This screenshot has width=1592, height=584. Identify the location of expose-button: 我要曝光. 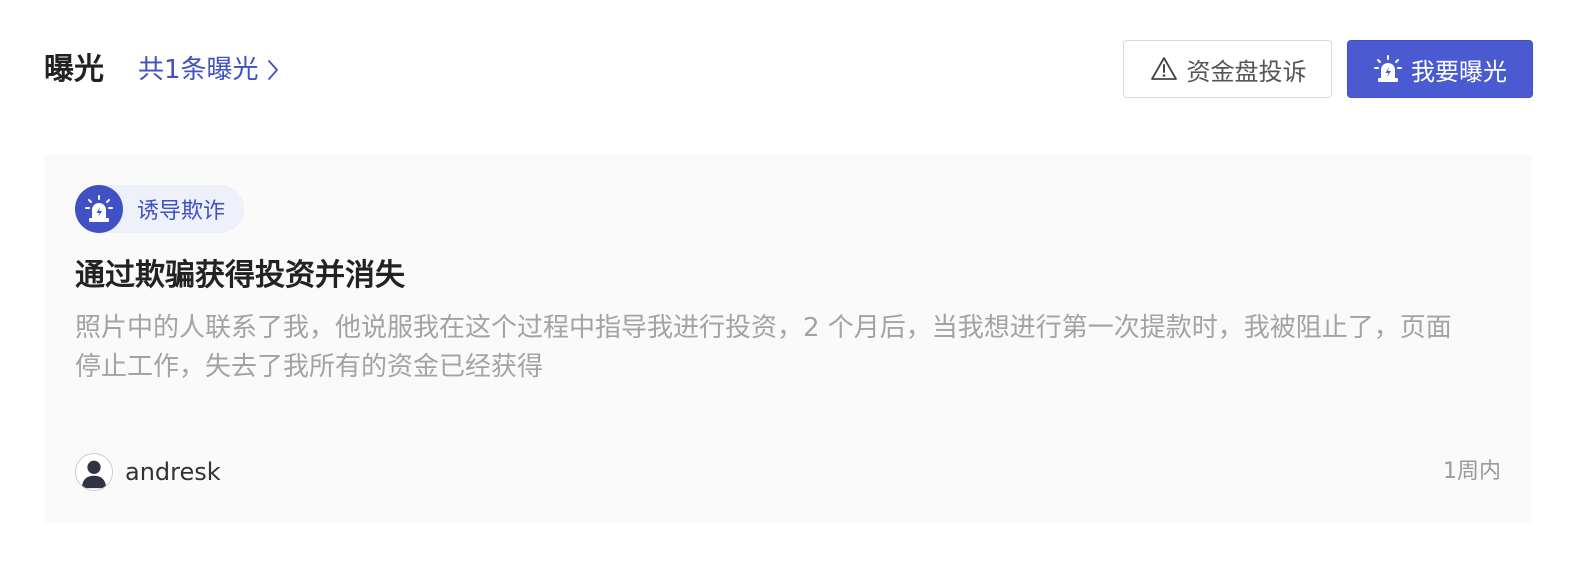
(1440, 69).